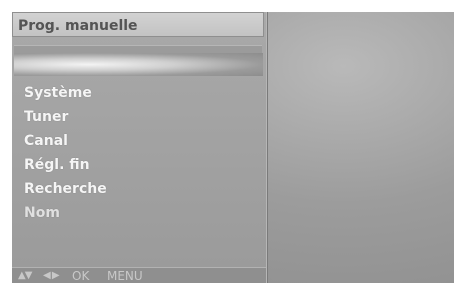 Image resolution: width=462 pixels, height=285 pixels. I want to click on updown-arrows-icon: ▲▼, so click(25, 275).